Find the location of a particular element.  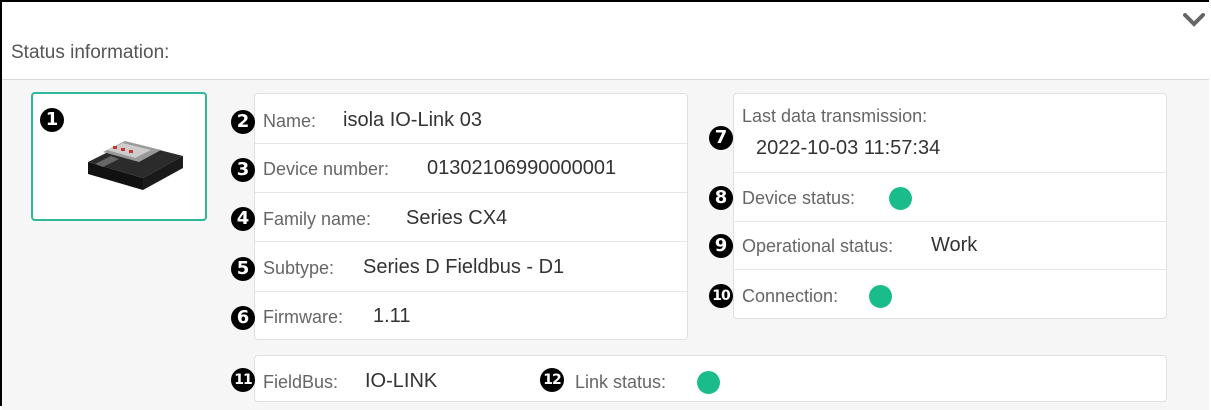

badge-1: 1 is located at coordinates (52, 120).